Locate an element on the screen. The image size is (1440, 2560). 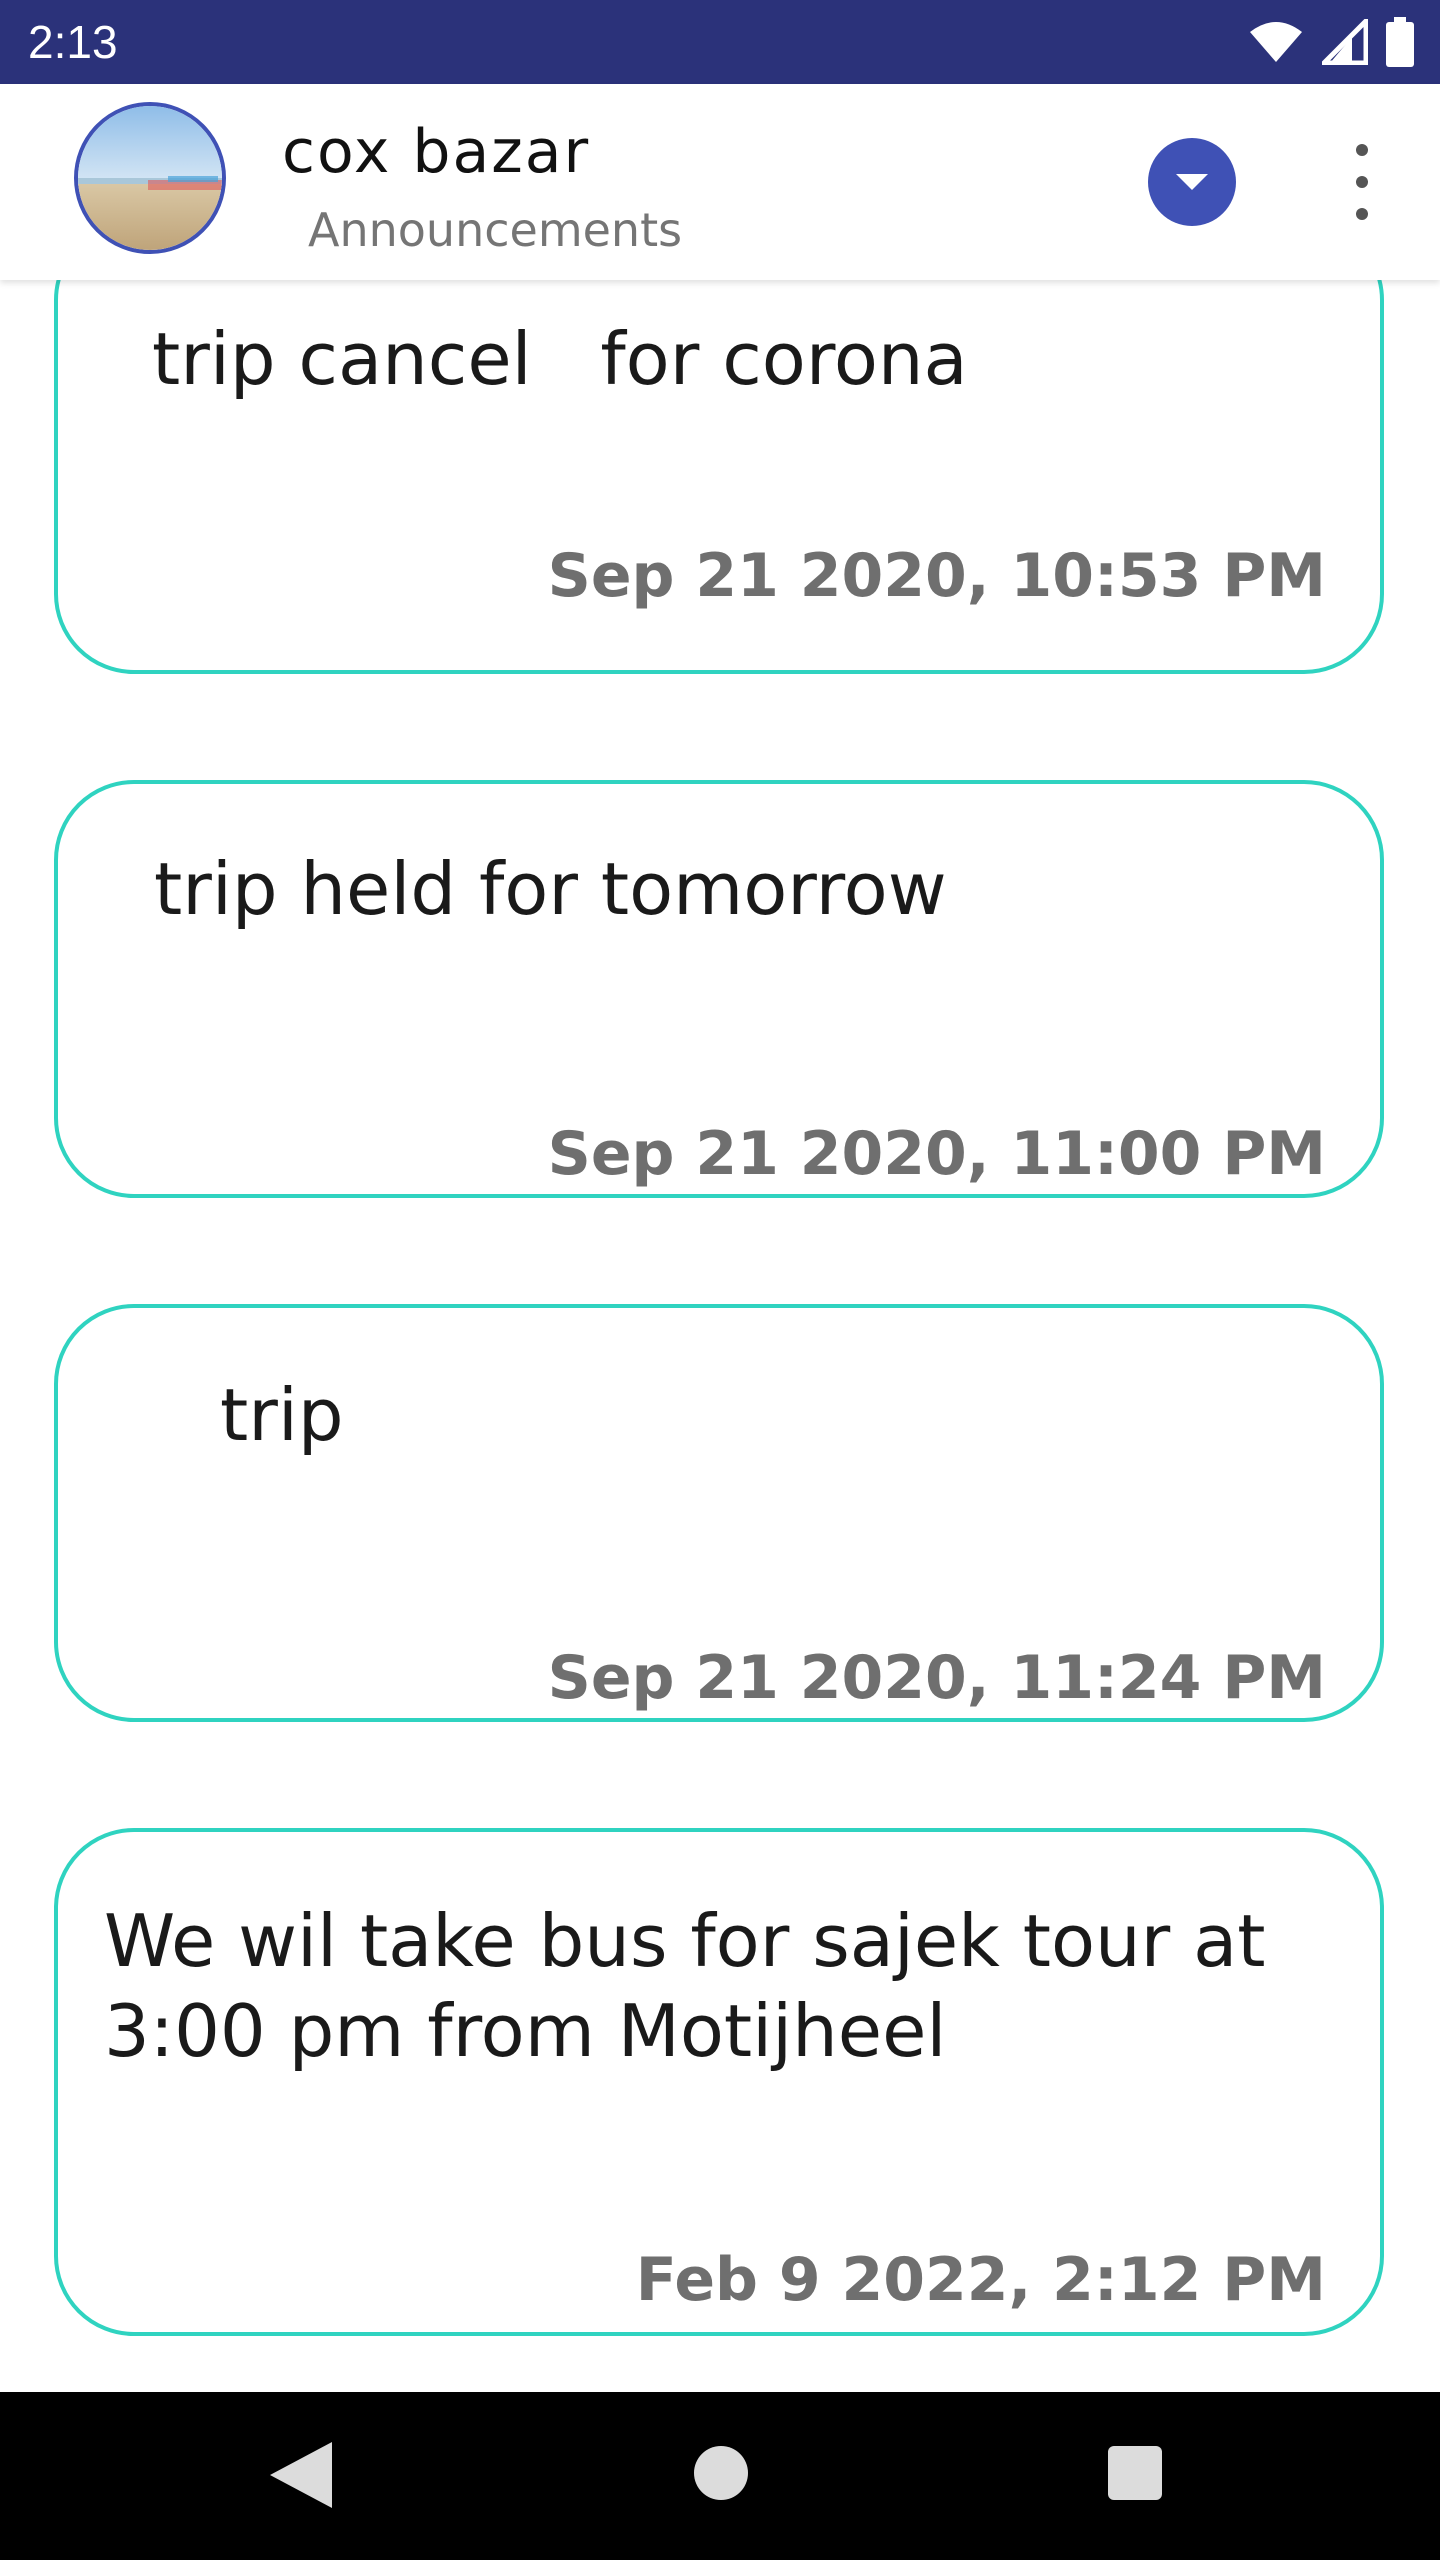
toolbar-subtitle: Announcements is located at coordinates (495, 230).